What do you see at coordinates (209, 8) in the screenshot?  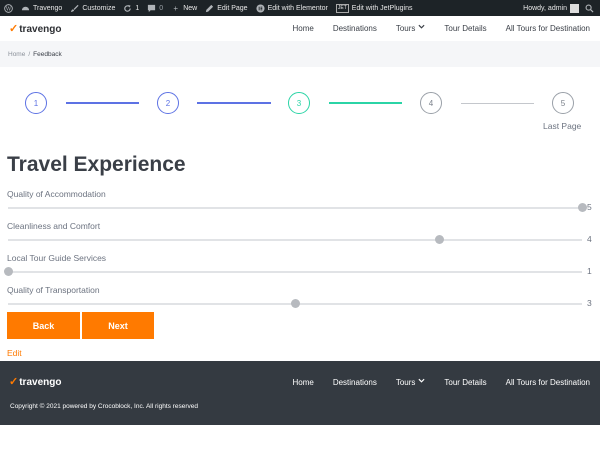 I see `pencil-icon` at bounding box center [209, 8].